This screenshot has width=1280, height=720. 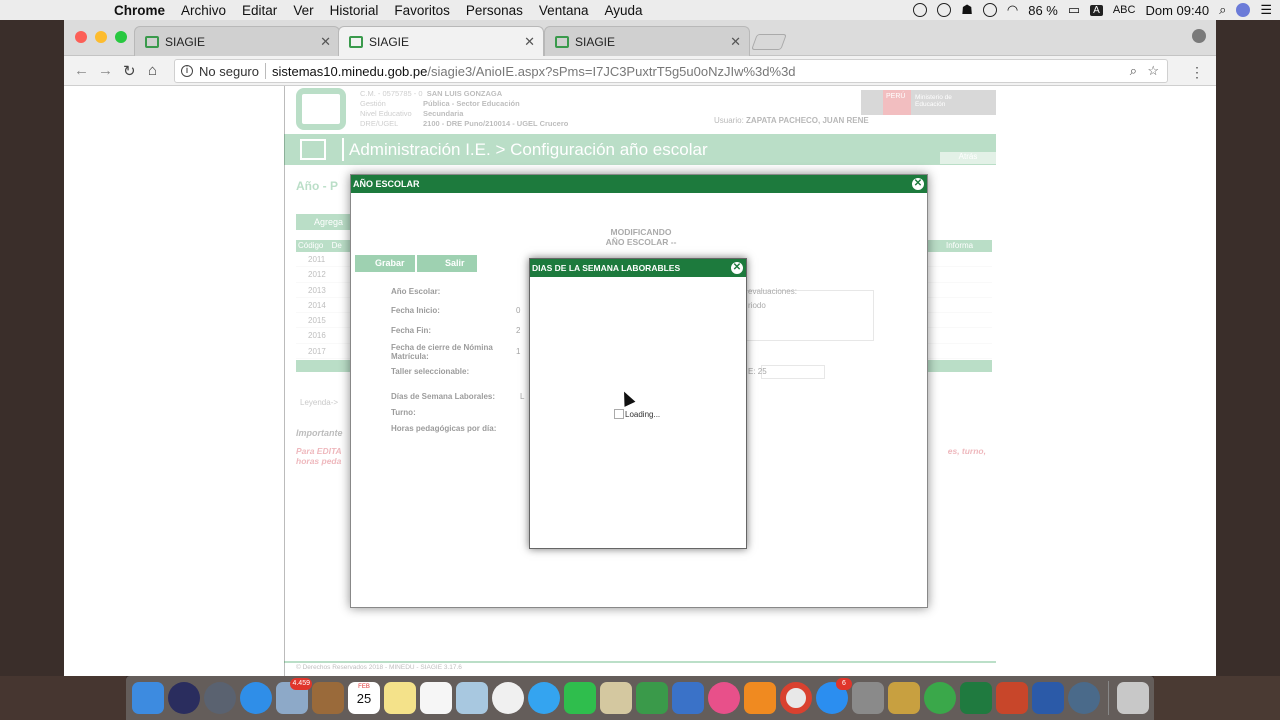 I want to click on dre-label: DRE/UGEL, so click(x=379, y=123).